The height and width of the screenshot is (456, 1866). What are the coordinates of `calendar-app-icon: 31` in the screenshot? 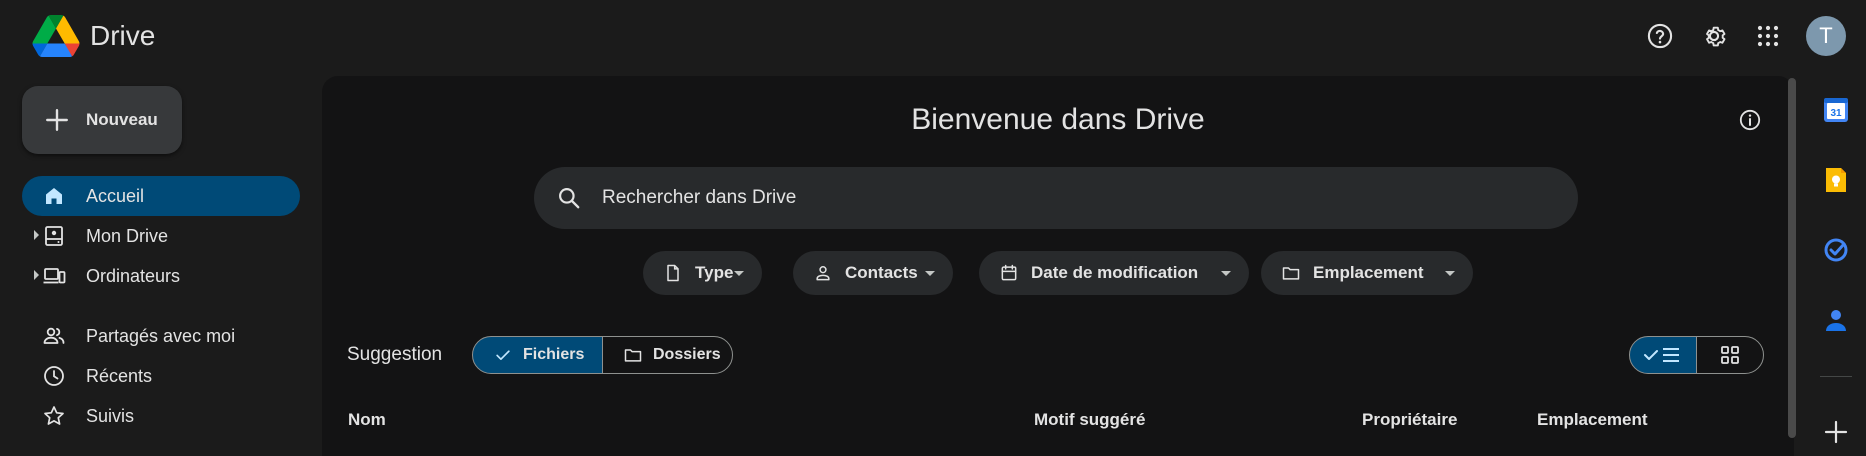 It's located at (1836, 110).